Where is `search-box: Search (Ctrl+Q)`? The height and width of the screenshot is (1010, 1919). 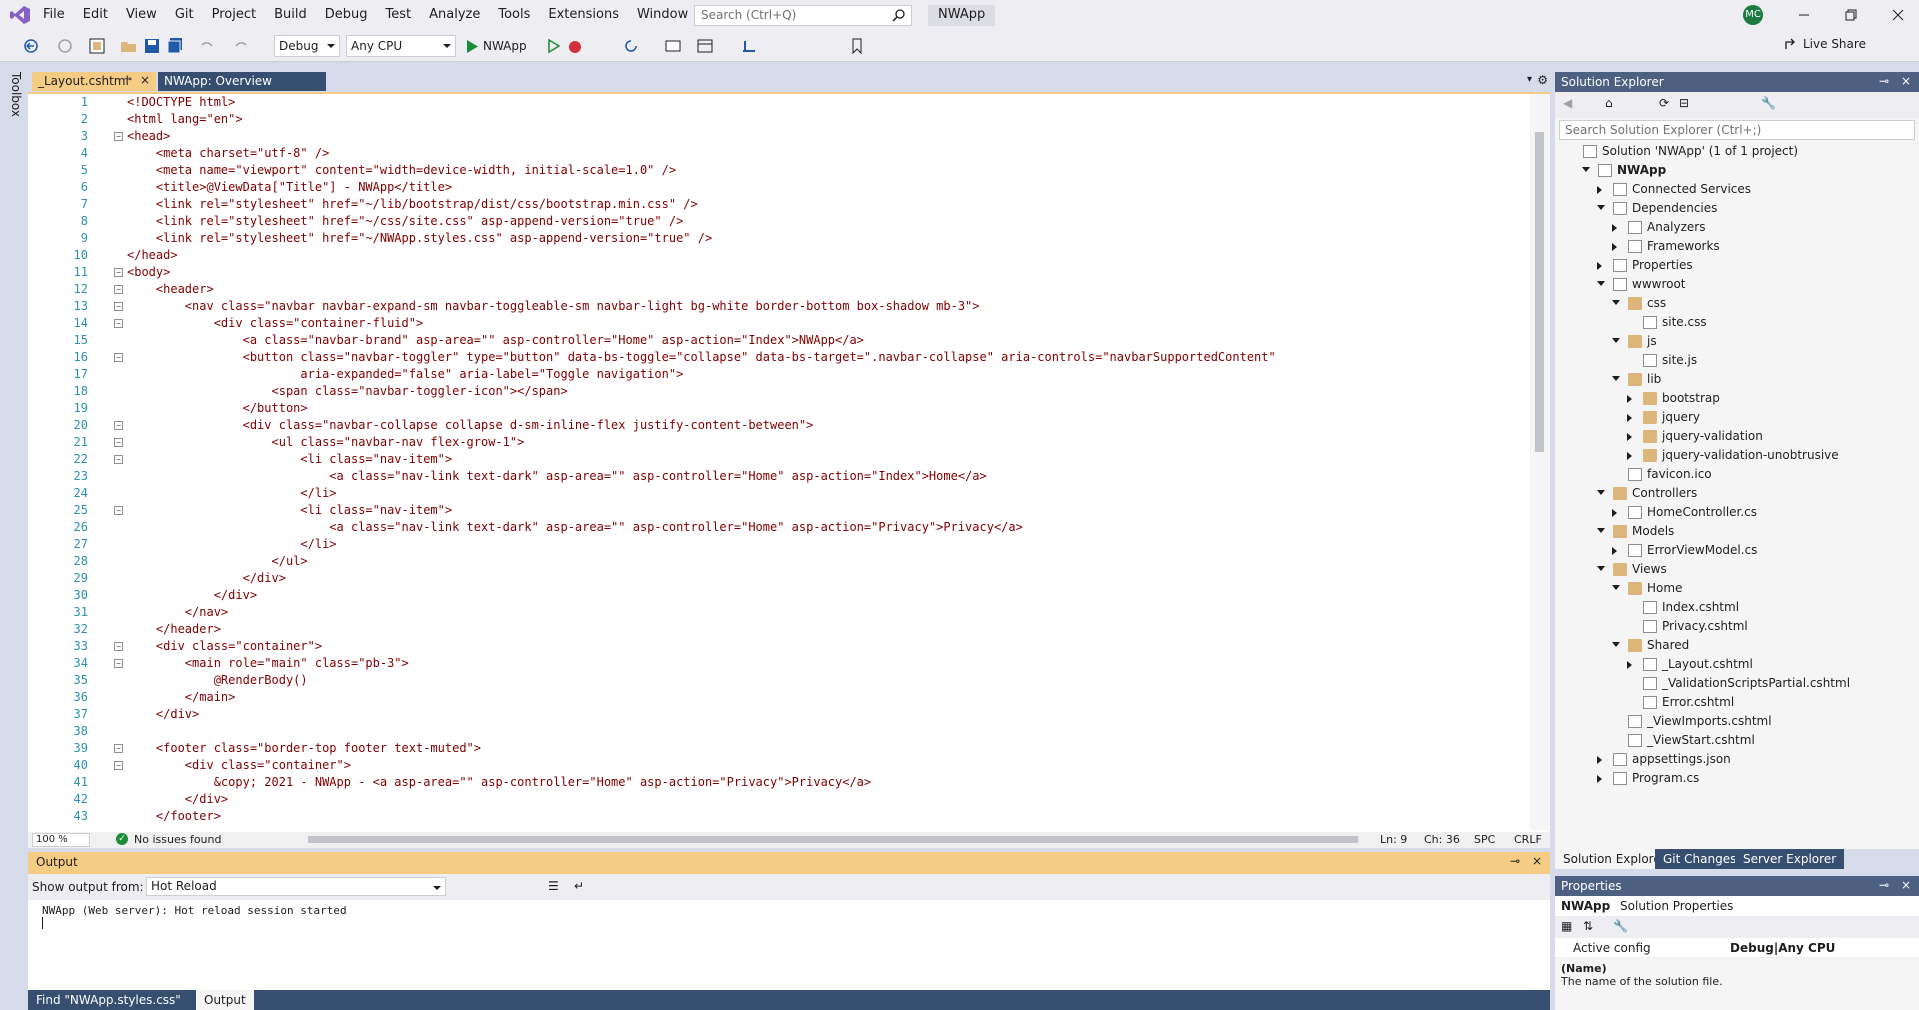 search-box: Search (Ctrl+Q) is located at coordinates (803, 15).